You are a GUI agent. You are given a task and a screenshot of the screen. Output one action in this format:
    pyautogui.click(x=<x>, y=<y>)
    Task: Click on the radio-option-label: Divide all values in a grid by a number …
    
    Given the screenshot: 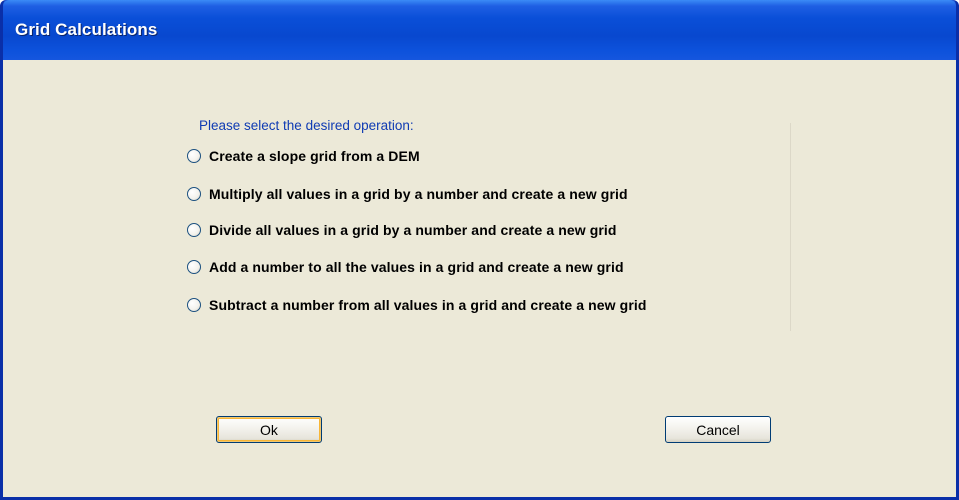 What is the action you would take?
    pyautogui.click(x=413, y=230)
    